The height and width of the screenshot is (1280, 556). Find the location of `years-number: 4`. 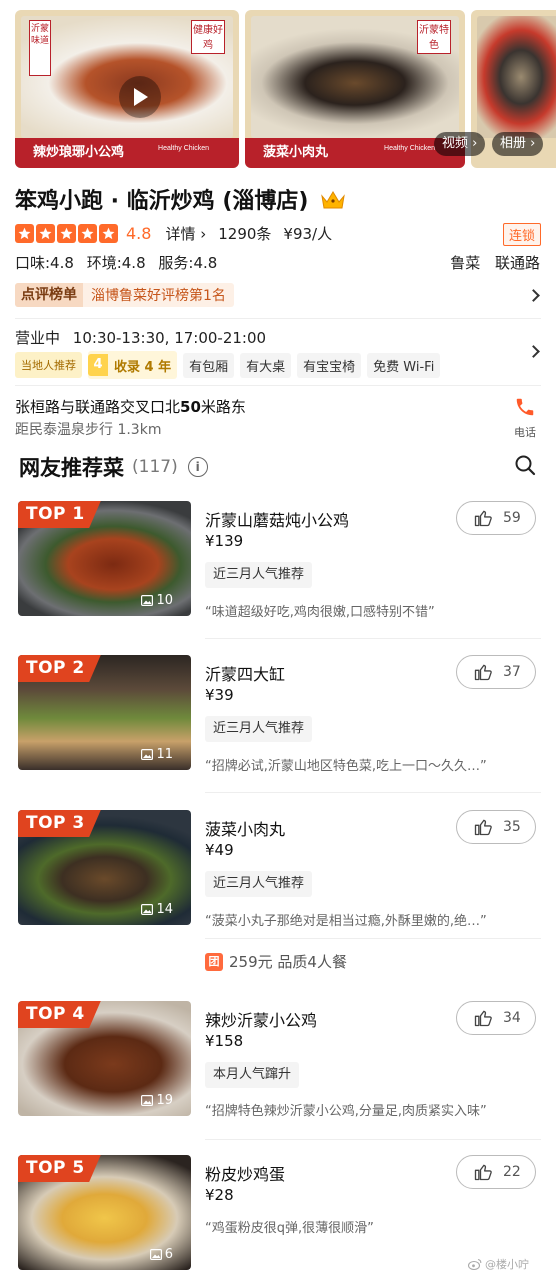

years-number: 4 is located at coordinates (98, 365).